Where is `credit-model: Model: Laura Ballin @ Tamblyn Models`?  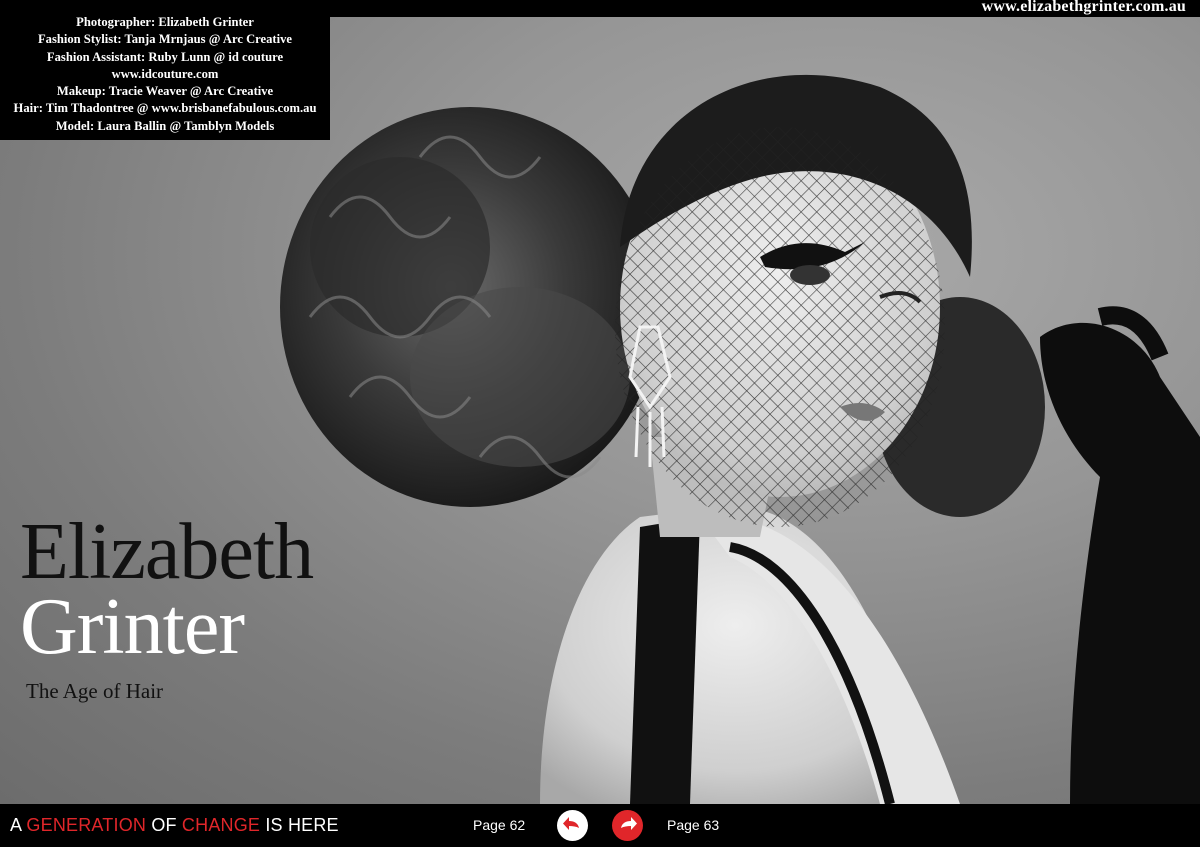
credit-model: Model: Laura Ballin @ Tamblyn Models is located at coordinates (165, 125).